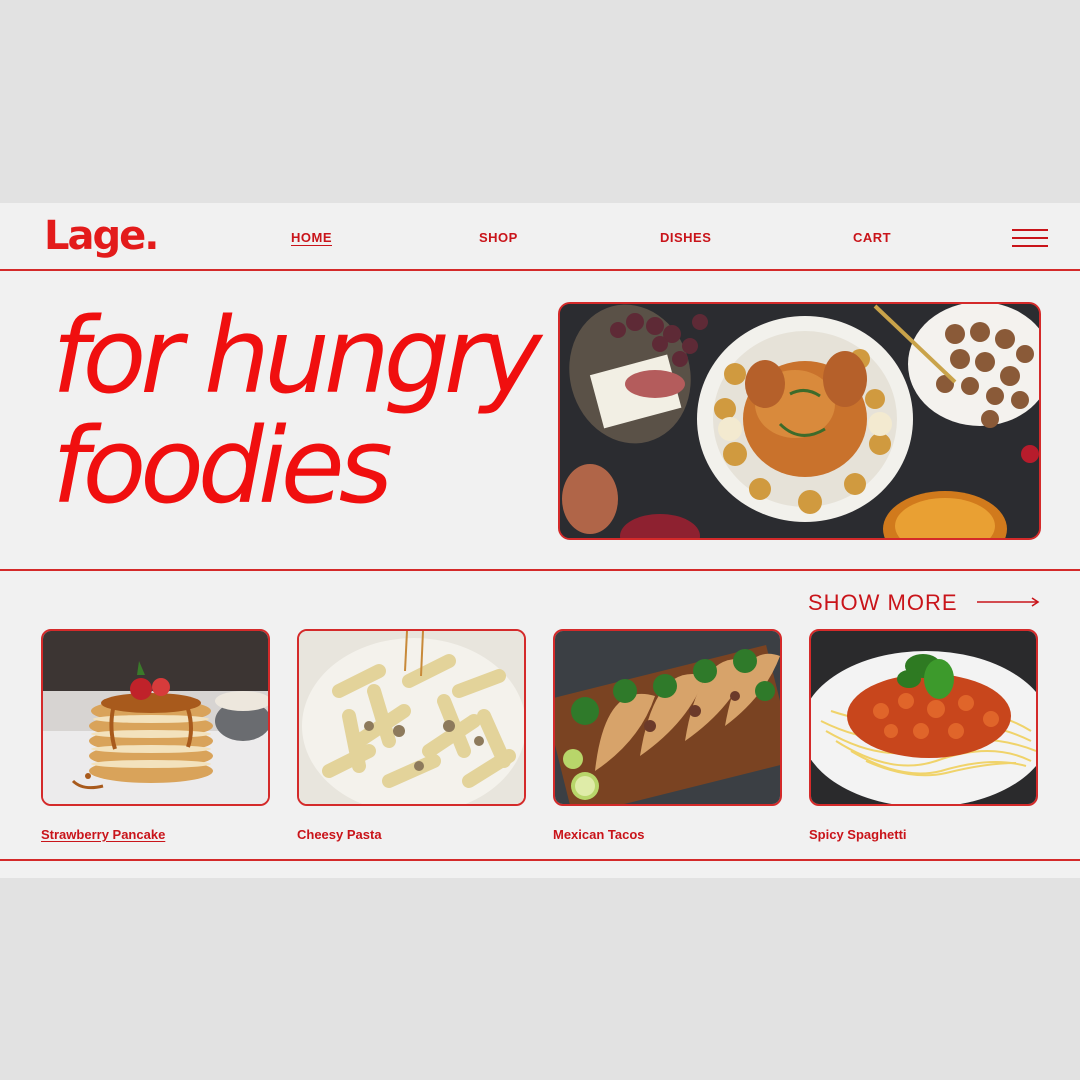 This screenshot has height=1080, width=1080. Describe the element at coordinates (297, 356) in the screenshot. I see `hero-line-1: for hungry` at that location.